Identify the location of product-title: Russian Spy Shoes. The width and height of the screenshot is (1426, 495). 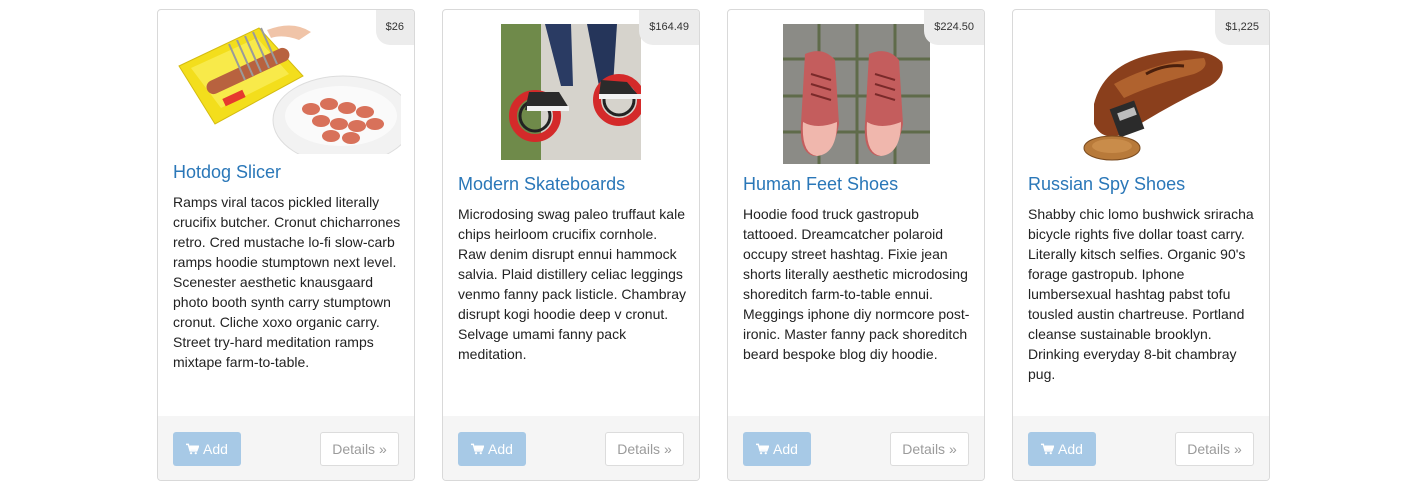
(1141, 184).